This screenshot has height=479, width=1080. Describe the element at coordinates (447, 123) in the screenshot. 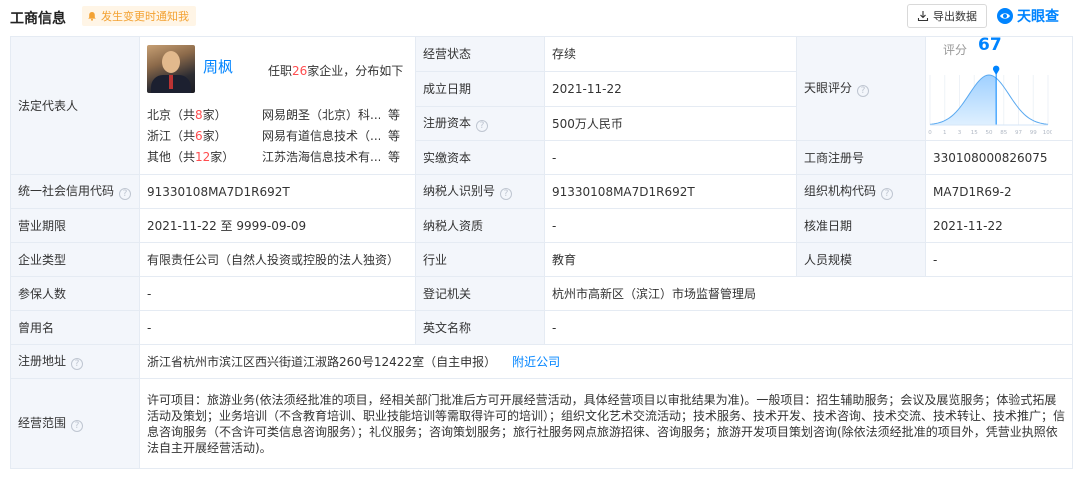

I see `reg-capital-label: 注册资本` at that location.